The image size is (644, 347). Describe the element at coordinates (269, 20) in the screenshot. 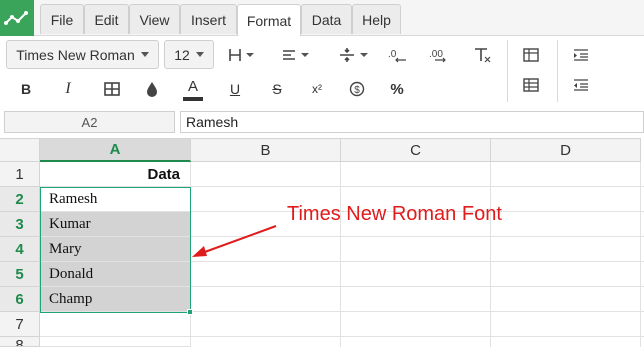

I see `menu-format: Format` at that location.